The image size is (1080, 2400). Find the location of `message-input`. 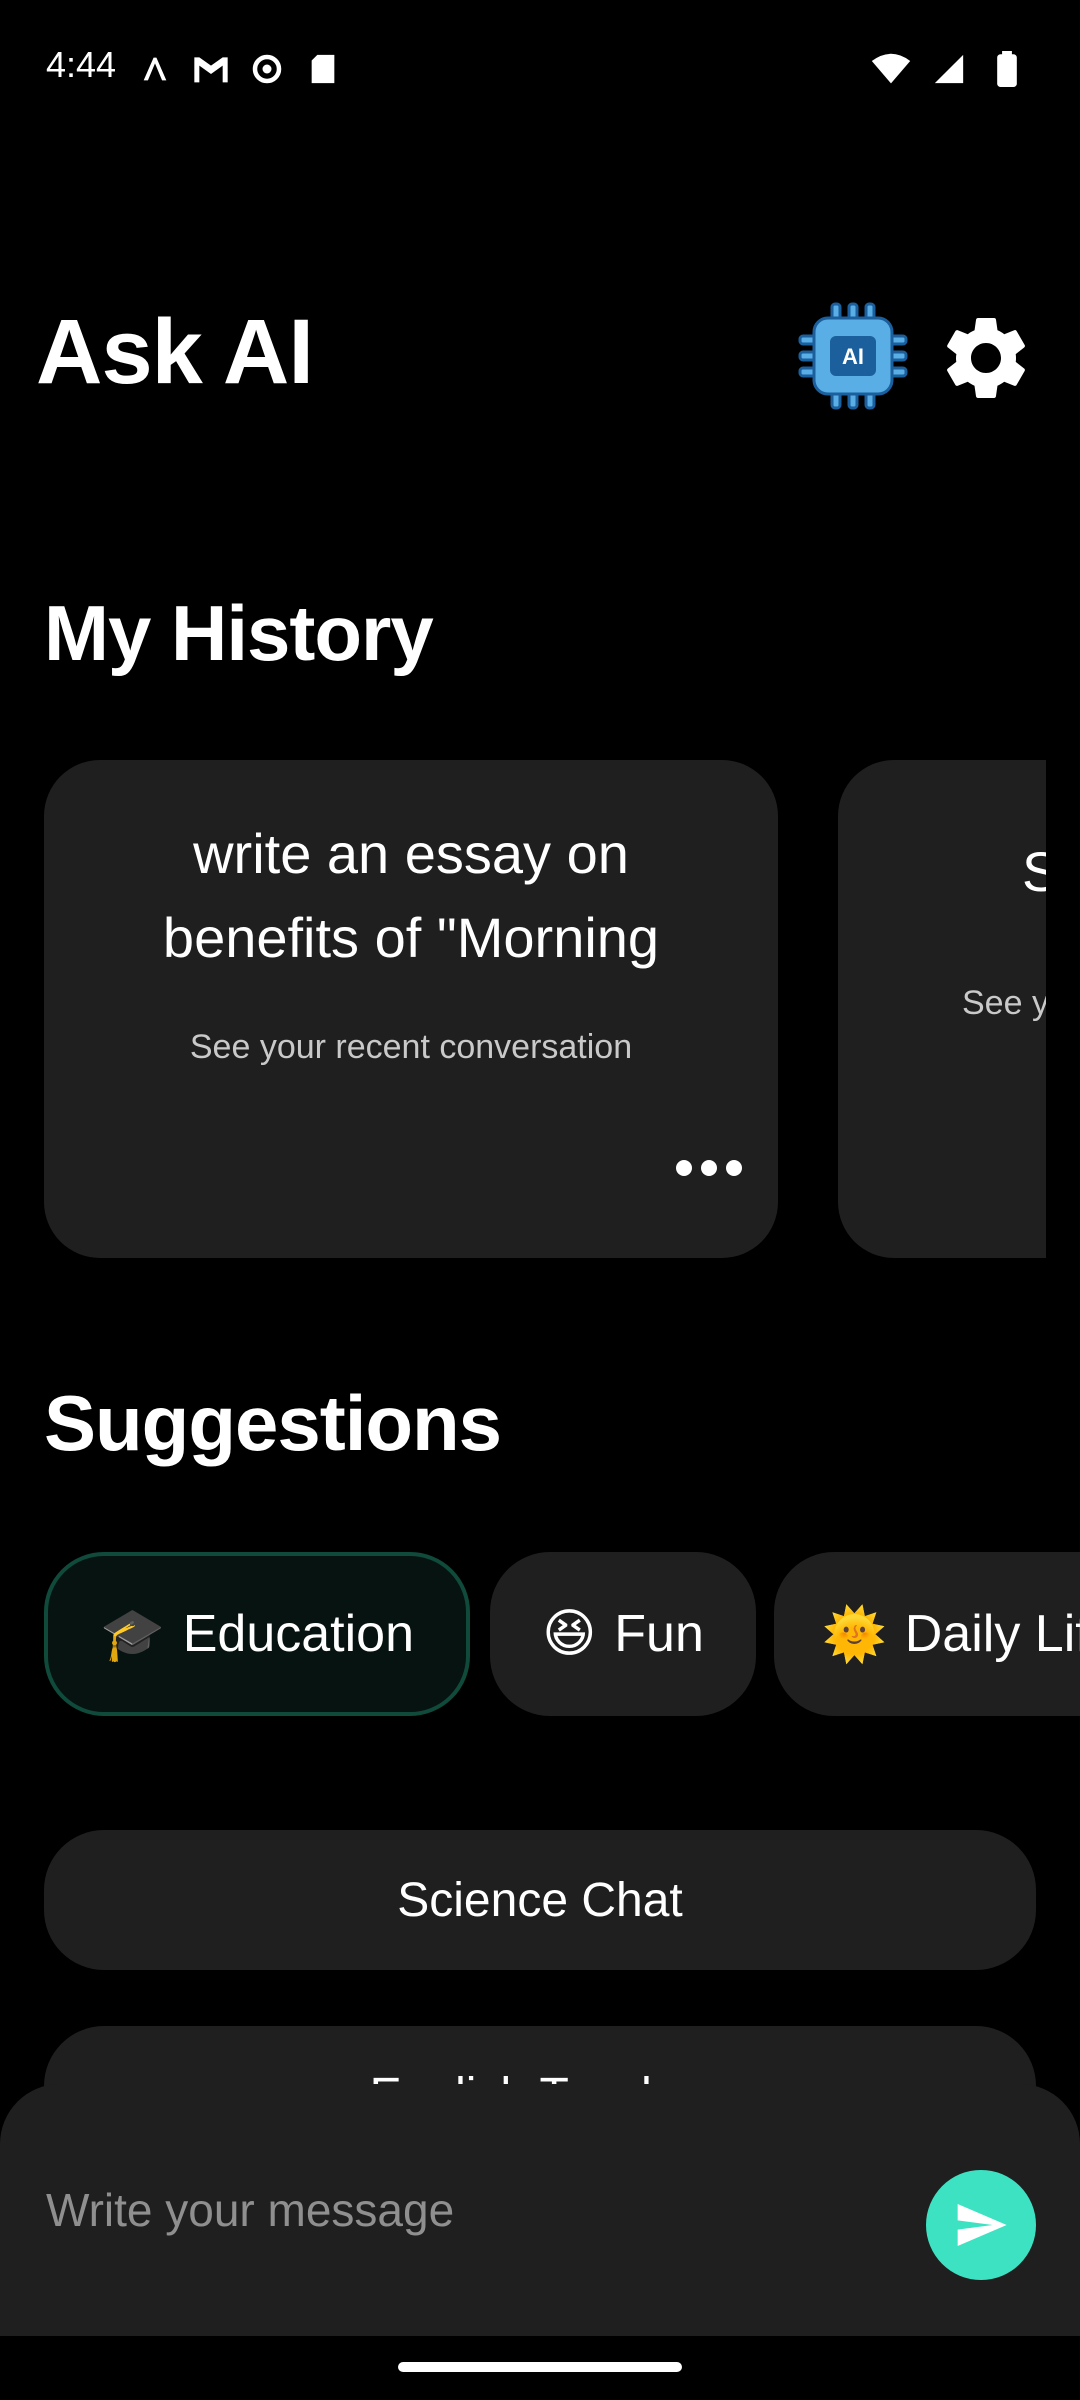

message-input is located at coordinates (456, 2210).